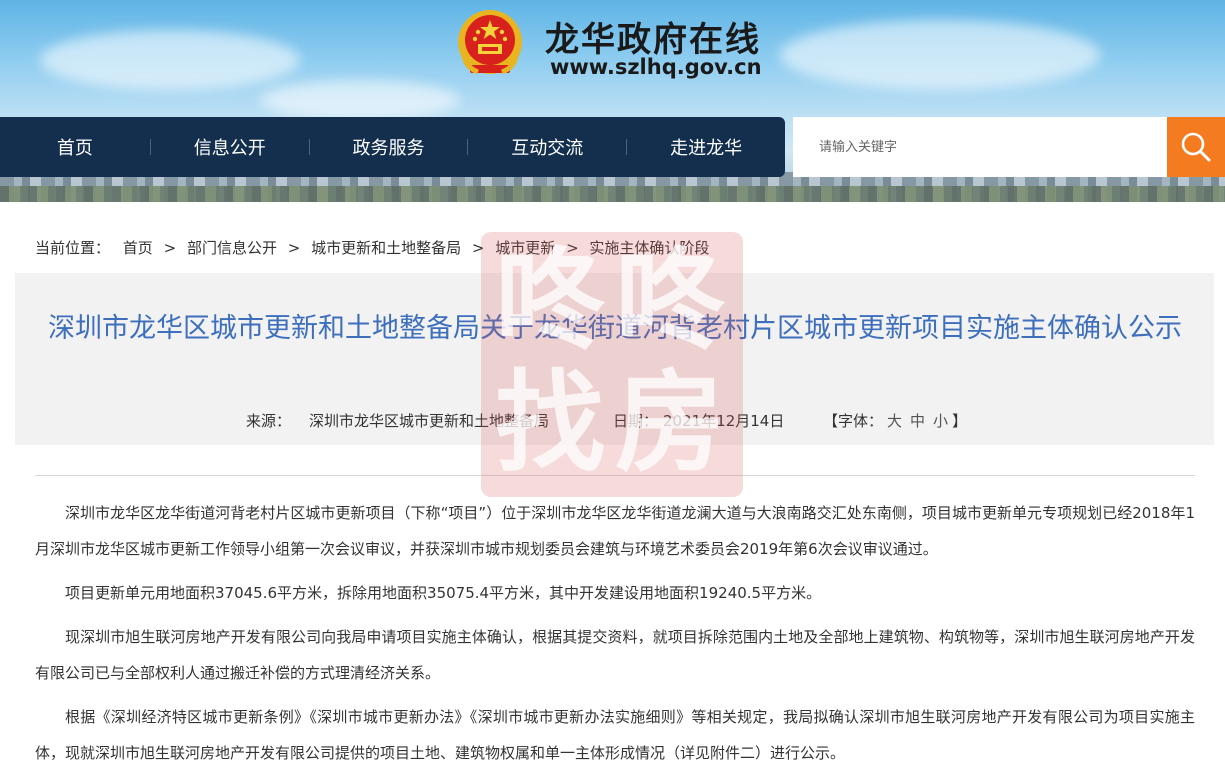 This screenshot has height=769, width=1225. Describe the element at coordinates (917, 421) in the screenshot. I see `font-size-medium-button: 中` at that location.